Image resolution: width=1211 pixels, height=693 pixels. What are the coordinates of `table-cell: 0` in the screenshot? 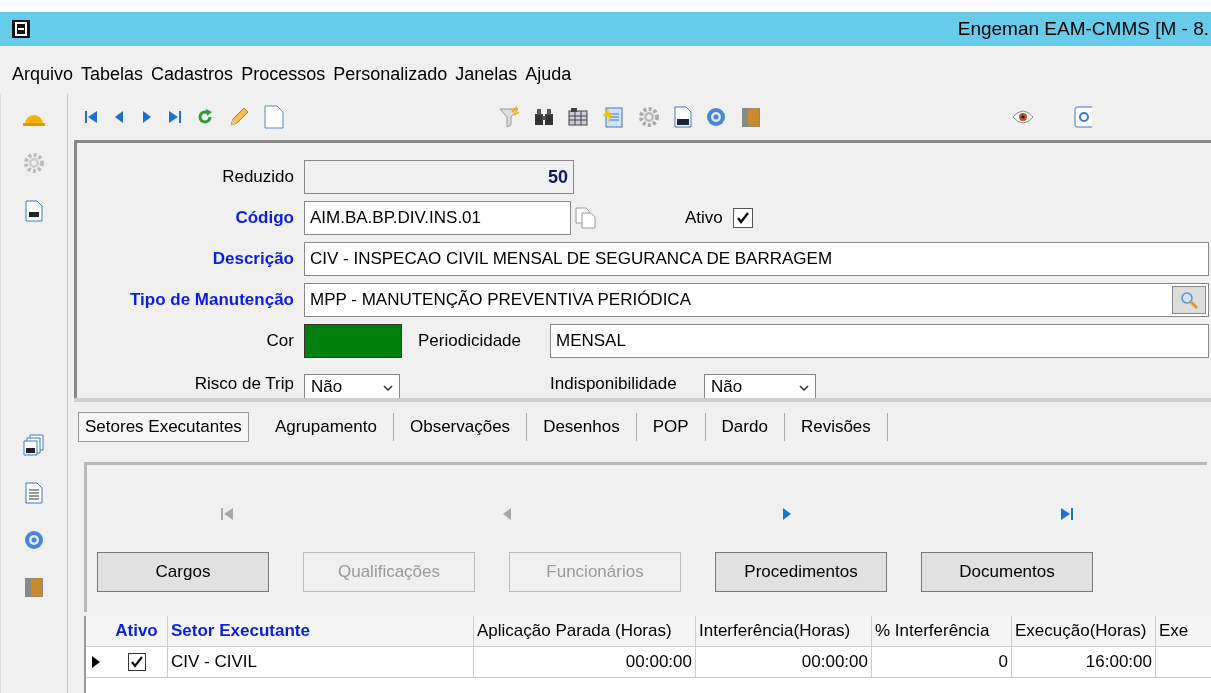 It's located at (942, 662).